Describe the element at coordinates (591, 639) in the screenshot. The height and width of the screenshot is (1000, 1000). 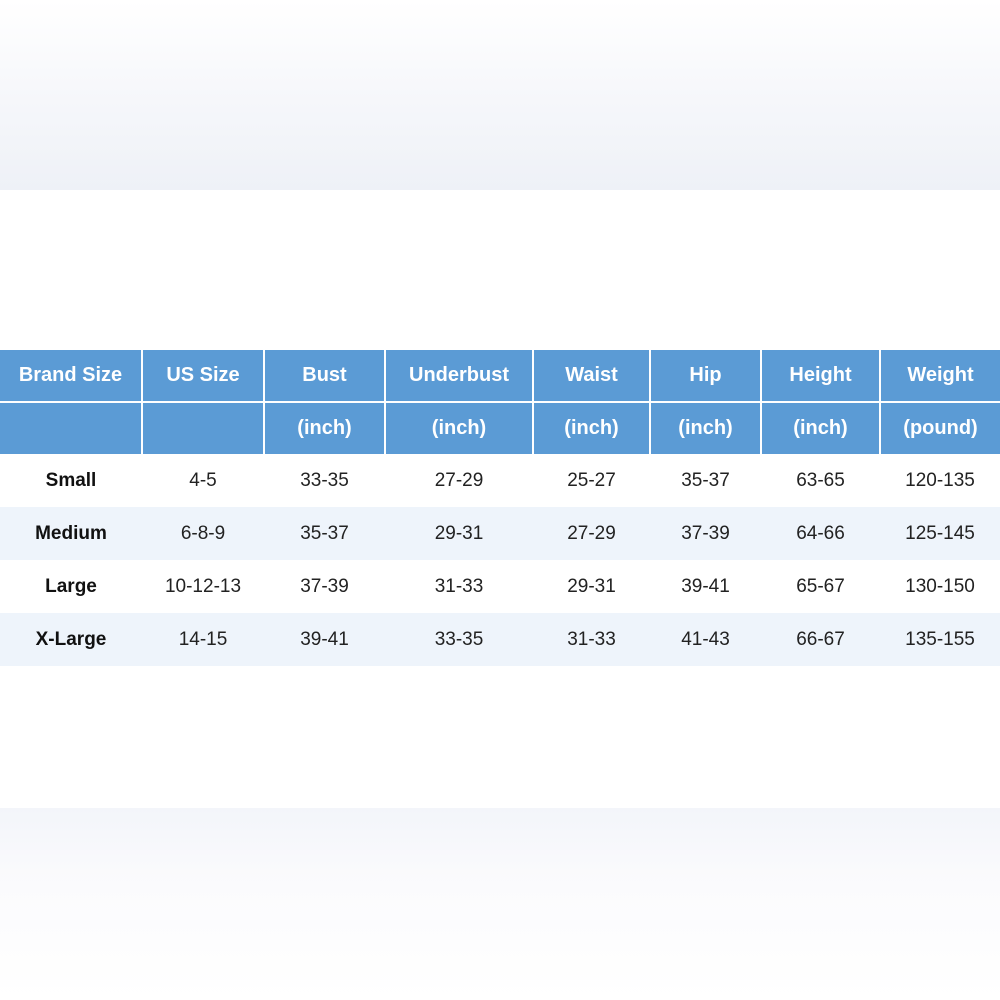
I see `cell-waist: 31-33` at that location.